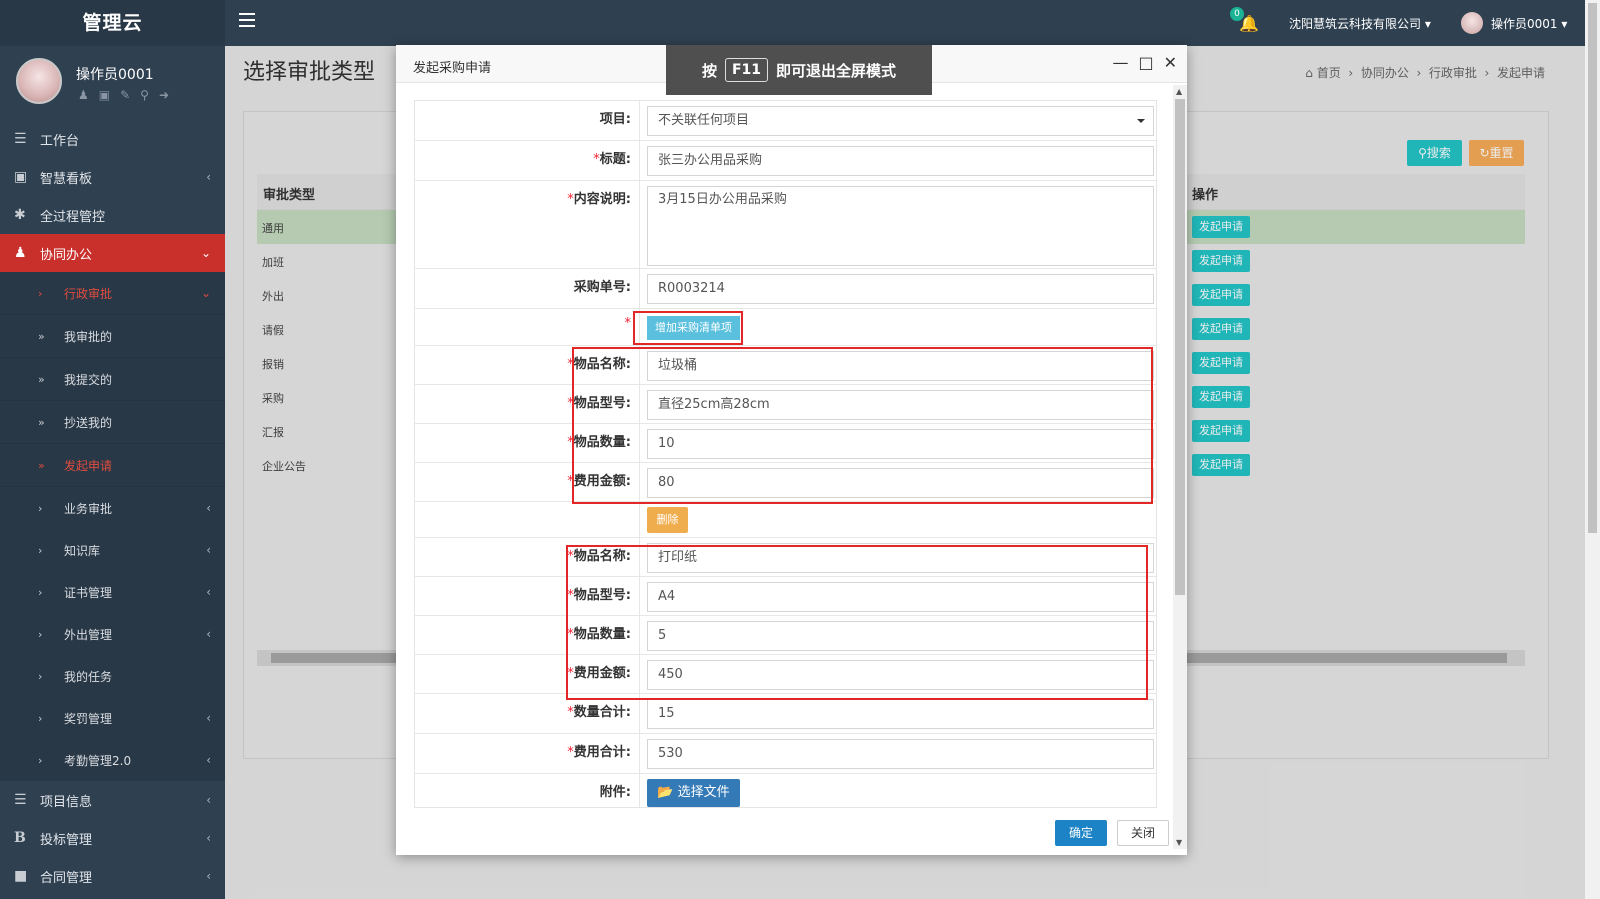 This screenshot has width=1600, height=899. I want to click on menu-item-process-control: ✱ 全过程管控, so click(112, 215).